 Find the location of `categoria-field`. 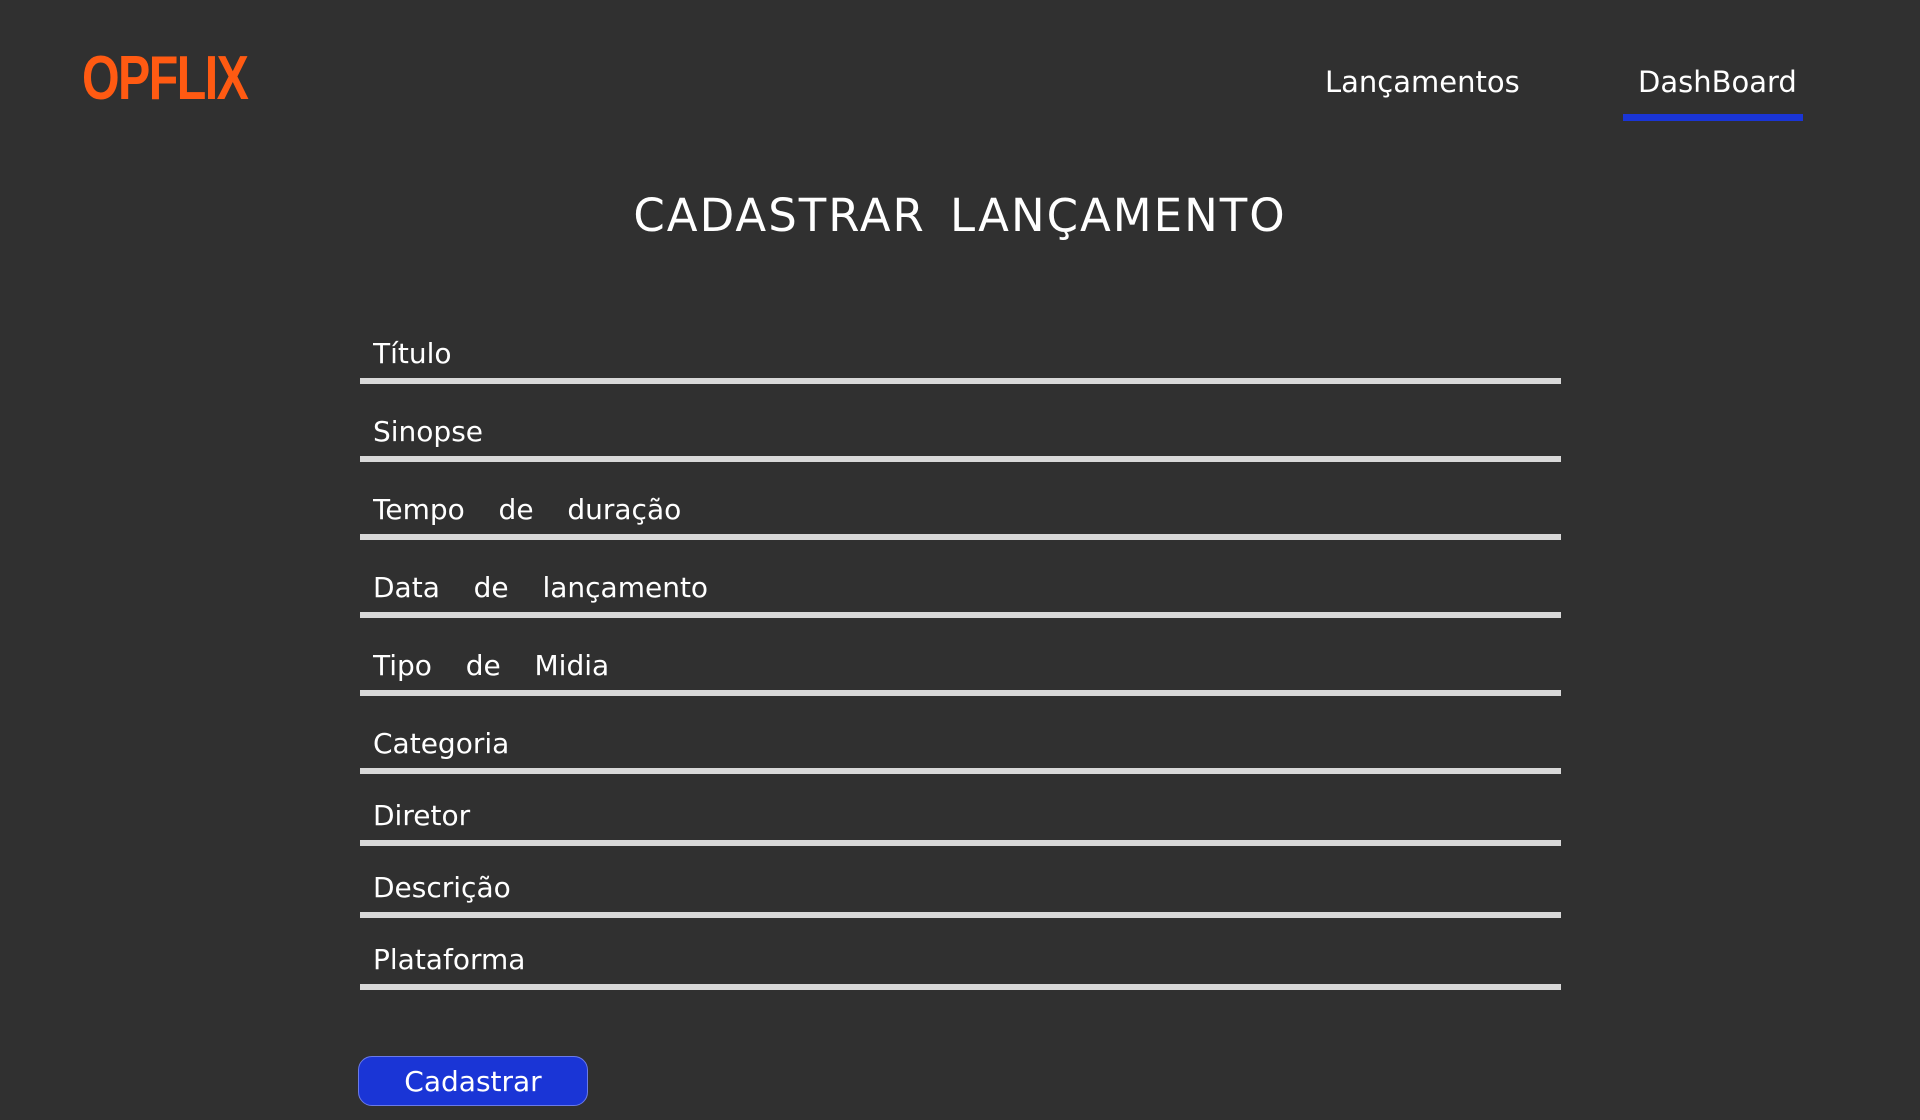

categoria-field is located at coordinates (960, 747).